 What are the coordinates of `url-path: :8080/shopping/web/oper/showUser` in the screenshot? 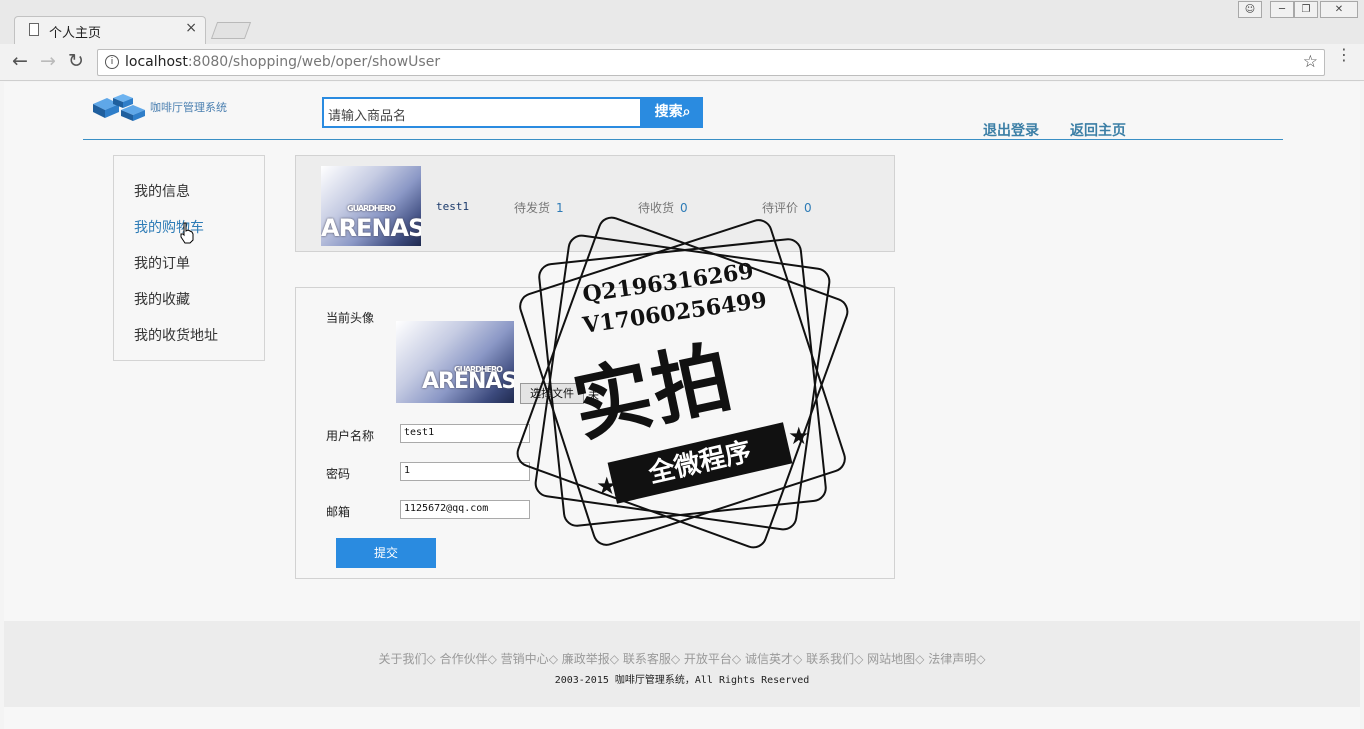 It's located at (314, 62).